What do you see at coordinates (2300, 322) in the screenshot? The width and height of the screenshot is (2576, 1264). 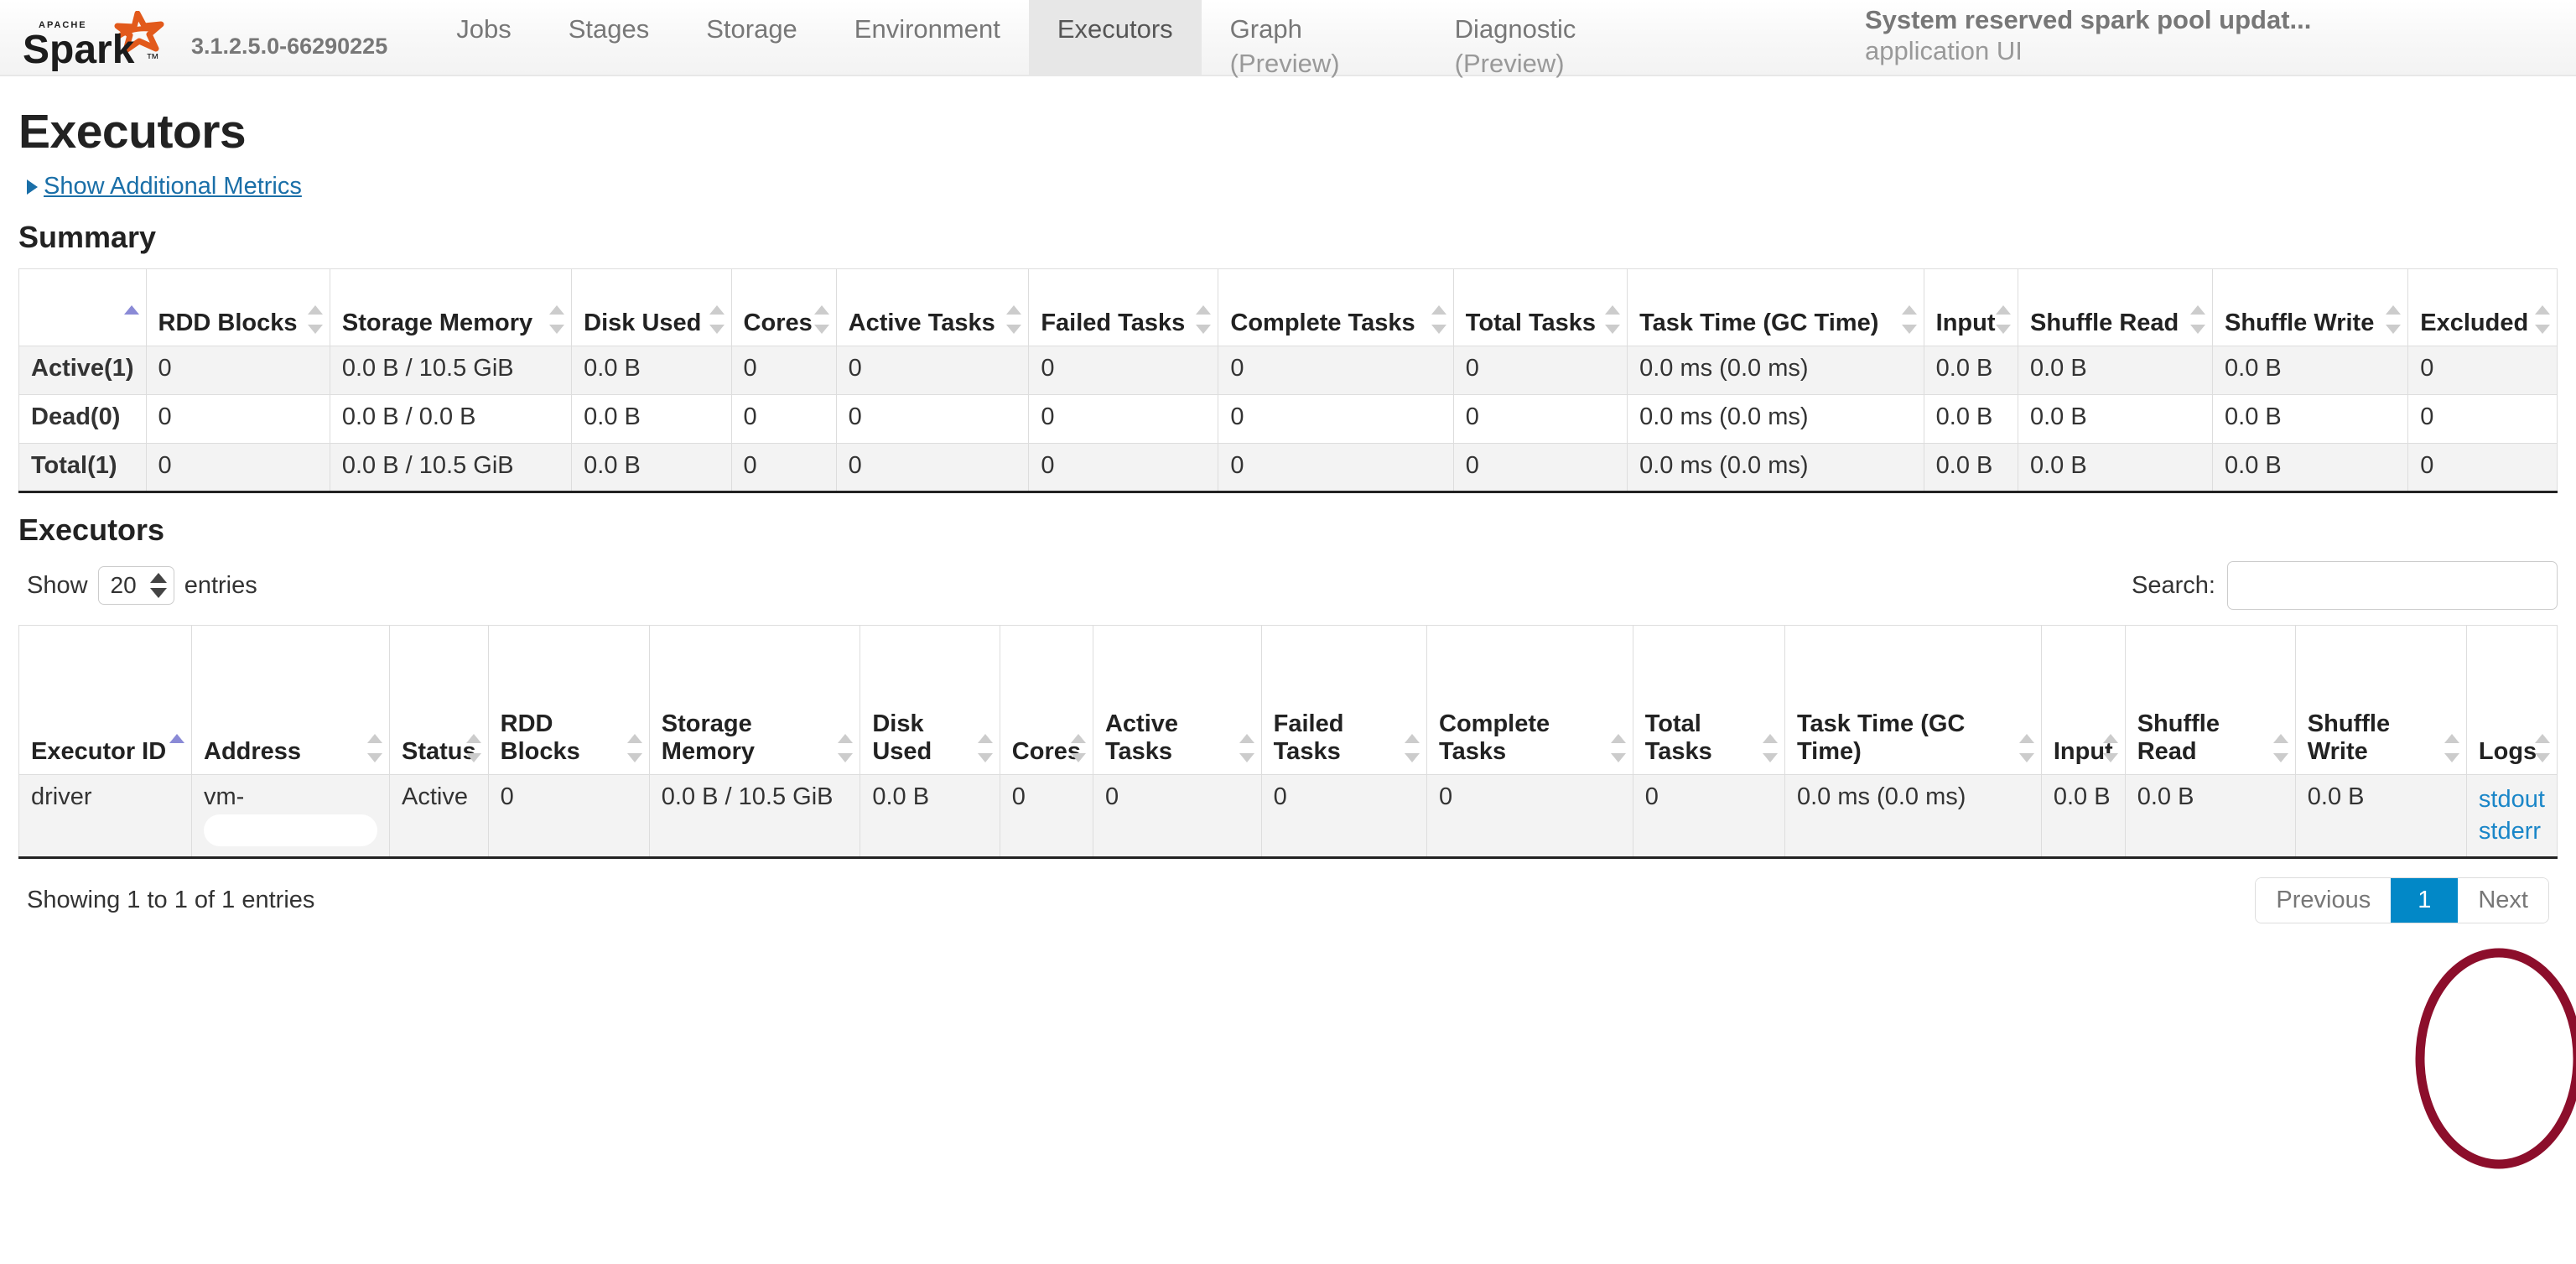 I see `summary-col-shuffle-write-label: Shuffle Write` at bounding box center [2300, 322].